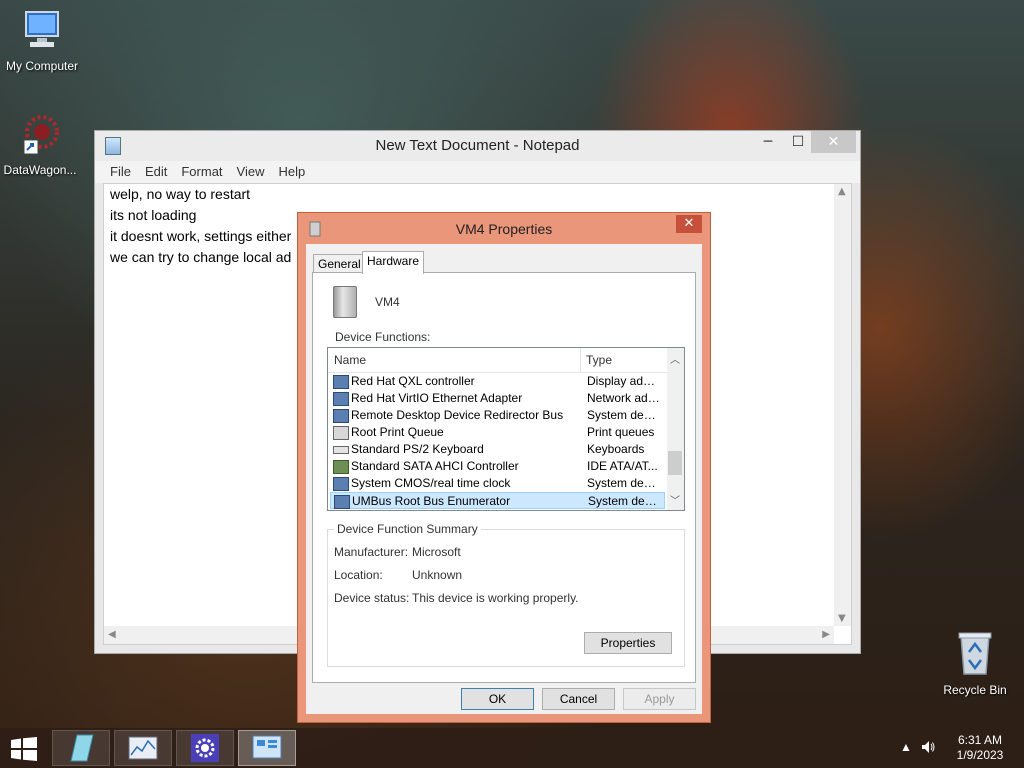 Image resolution: width=1024 pixels, height=768 pixels. I want to click on network-adapter-icon, so click(341, 399).